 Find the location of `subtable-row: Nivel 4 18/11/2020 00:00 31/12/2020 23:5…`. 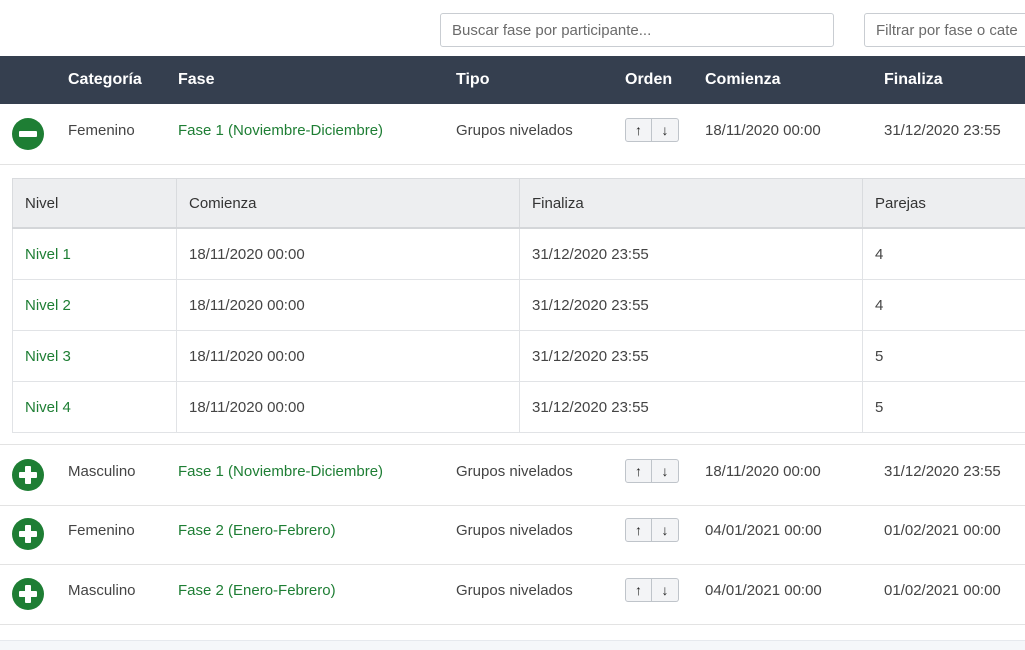

subtable-row: Nivel 4 18/11/2020 00:00 31/12/2020 23:5… is located at coordinates (519, 407).